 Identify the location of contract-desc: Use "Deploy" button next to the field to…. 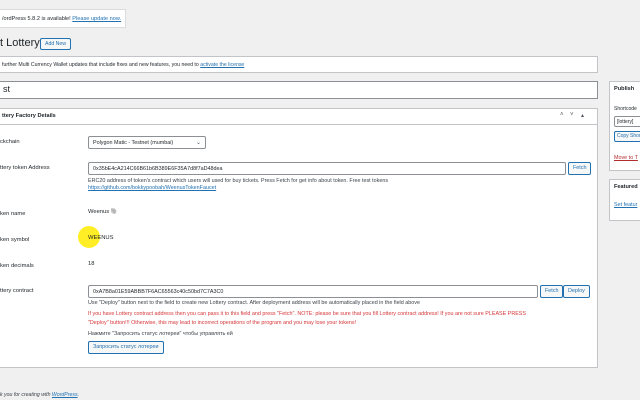
(254, 303).